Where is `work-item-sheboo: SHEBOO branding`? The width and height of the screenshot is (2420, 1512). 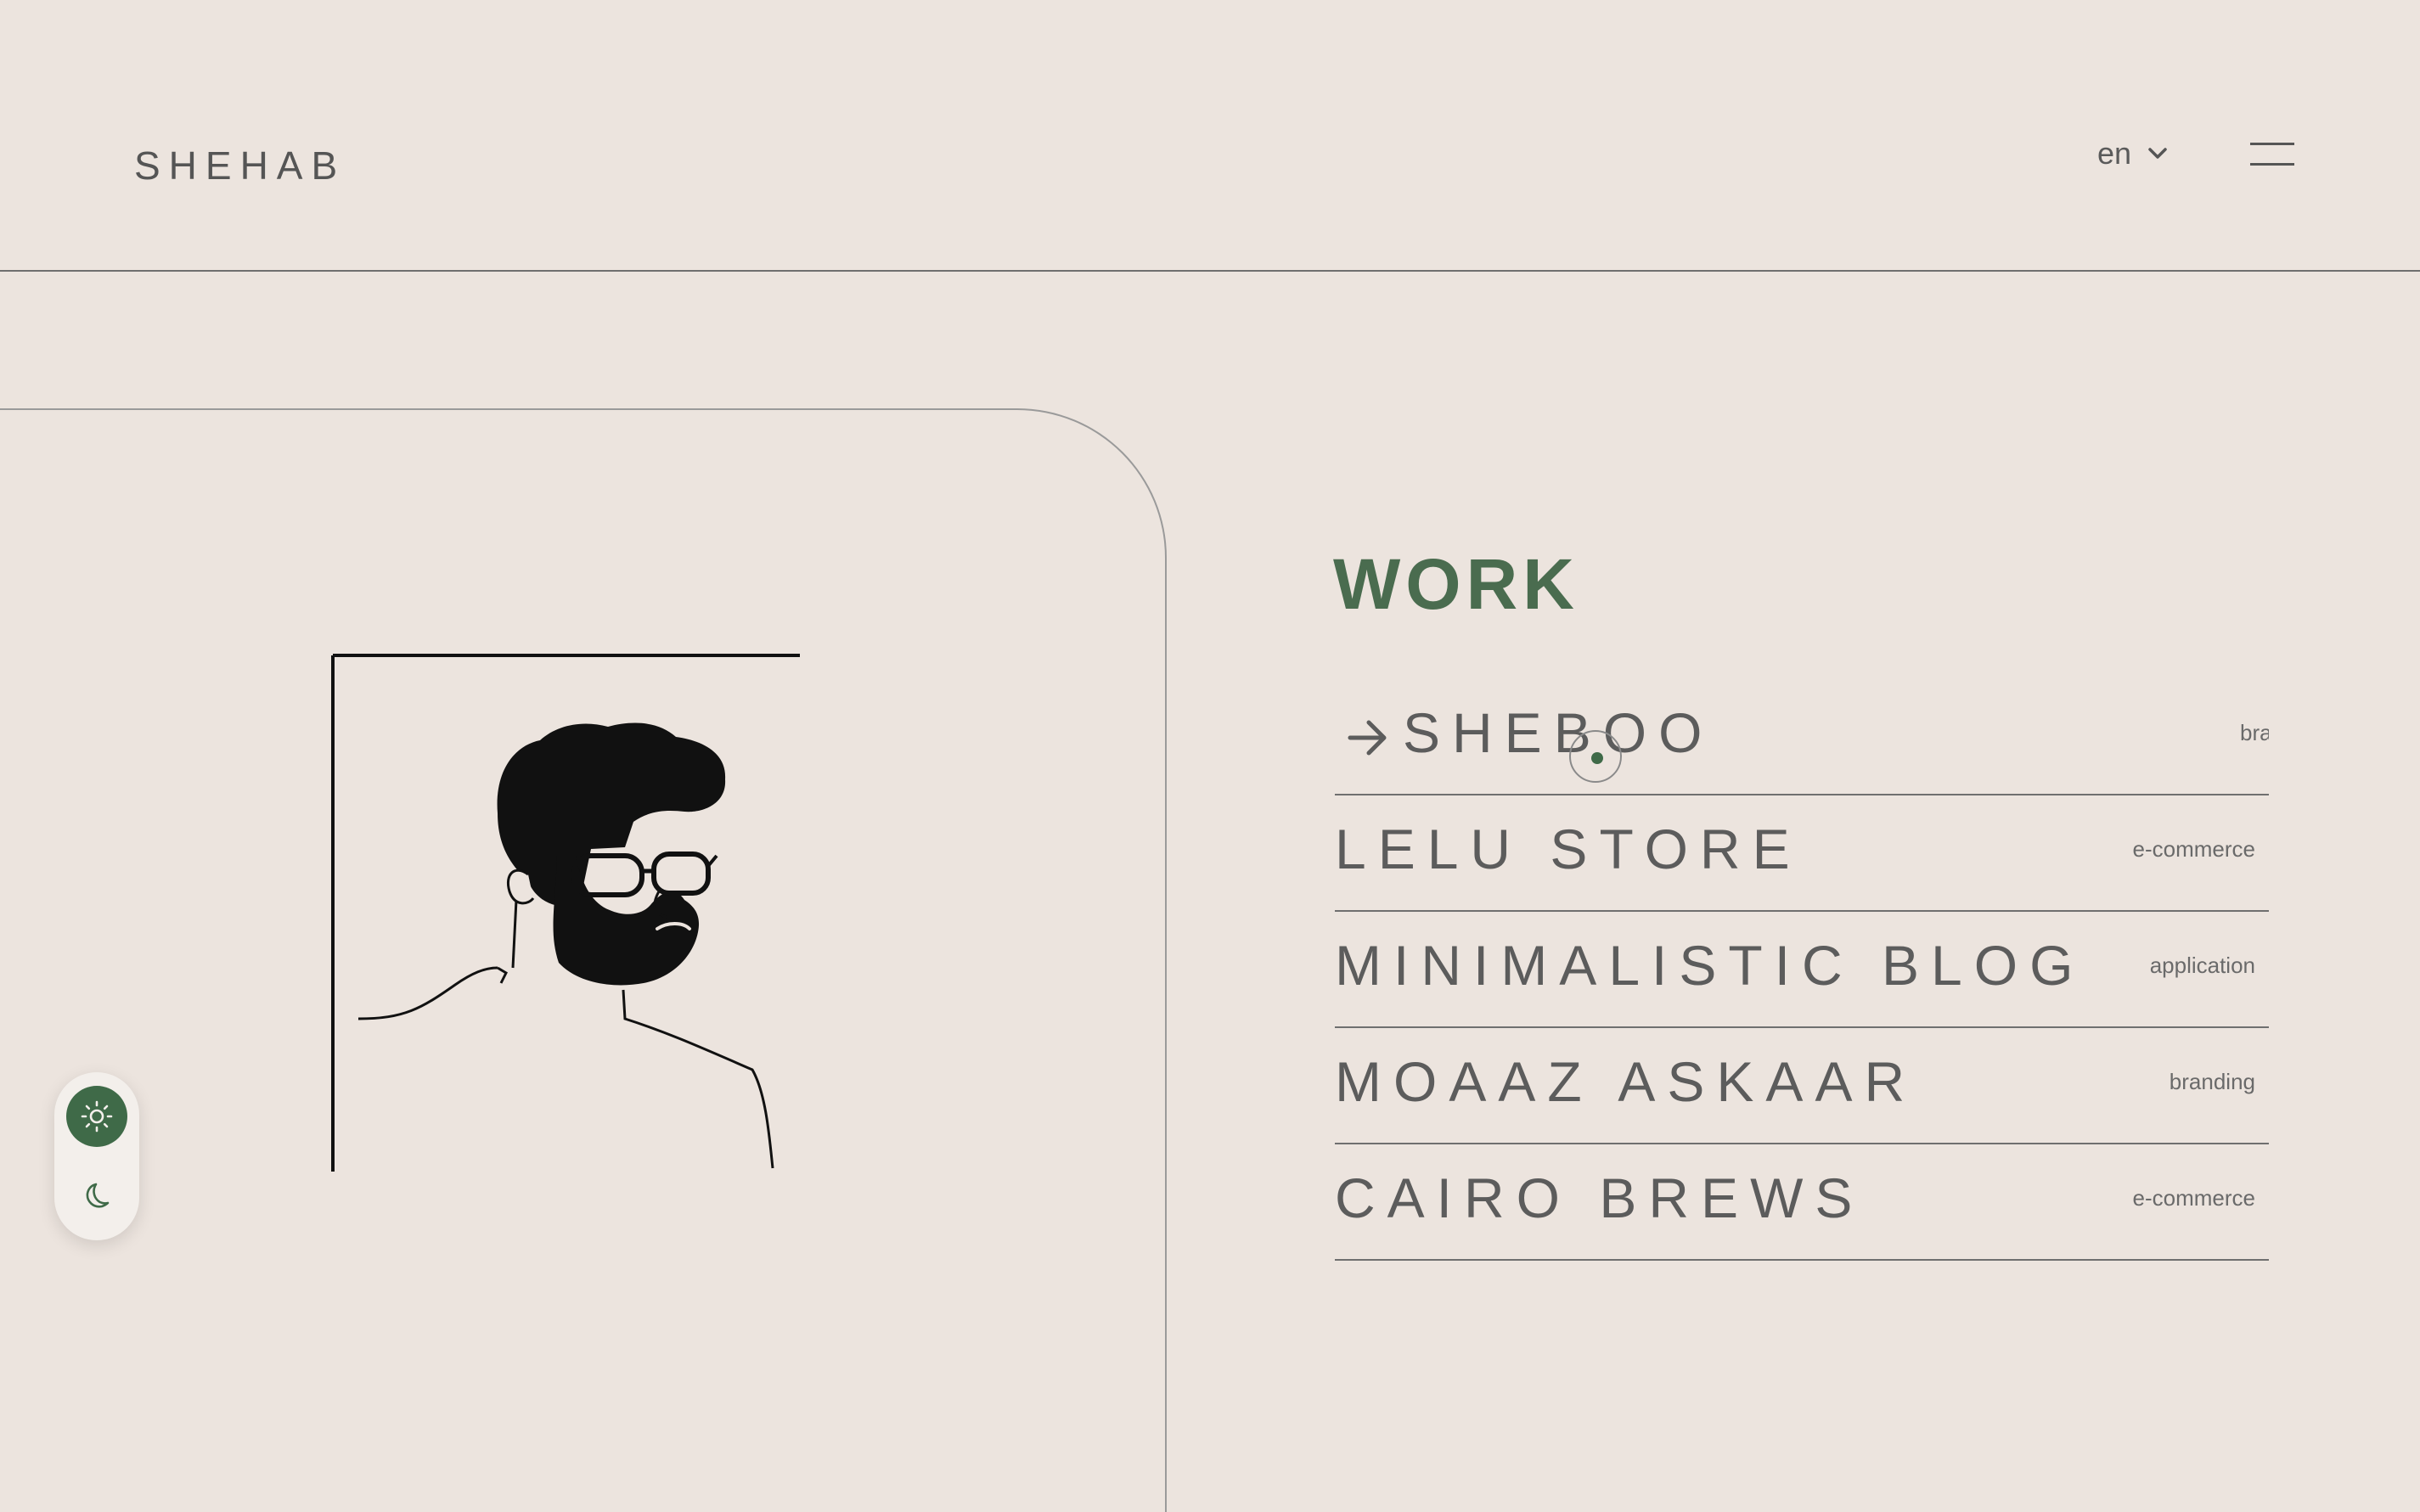
work-item-sheboo: SHEBOO branding is located at coordinates (1802, 737).